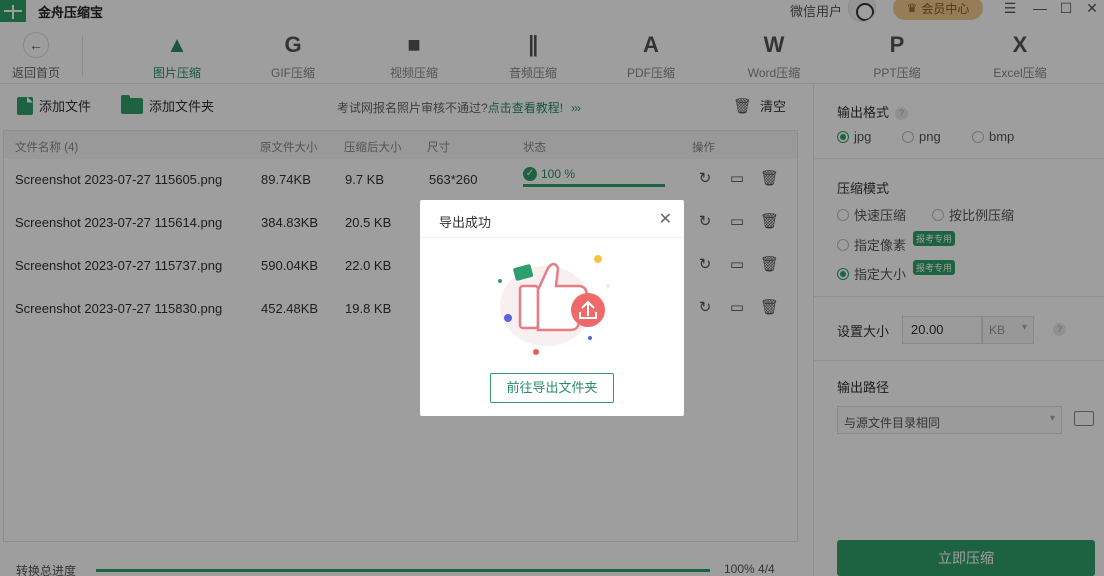 This screenshot has height=576, width=1104. What do you see at coordinates (465, 222) in the screenshot?
I see `dialog-title: 导出成功` at bounding box center [465, 222].